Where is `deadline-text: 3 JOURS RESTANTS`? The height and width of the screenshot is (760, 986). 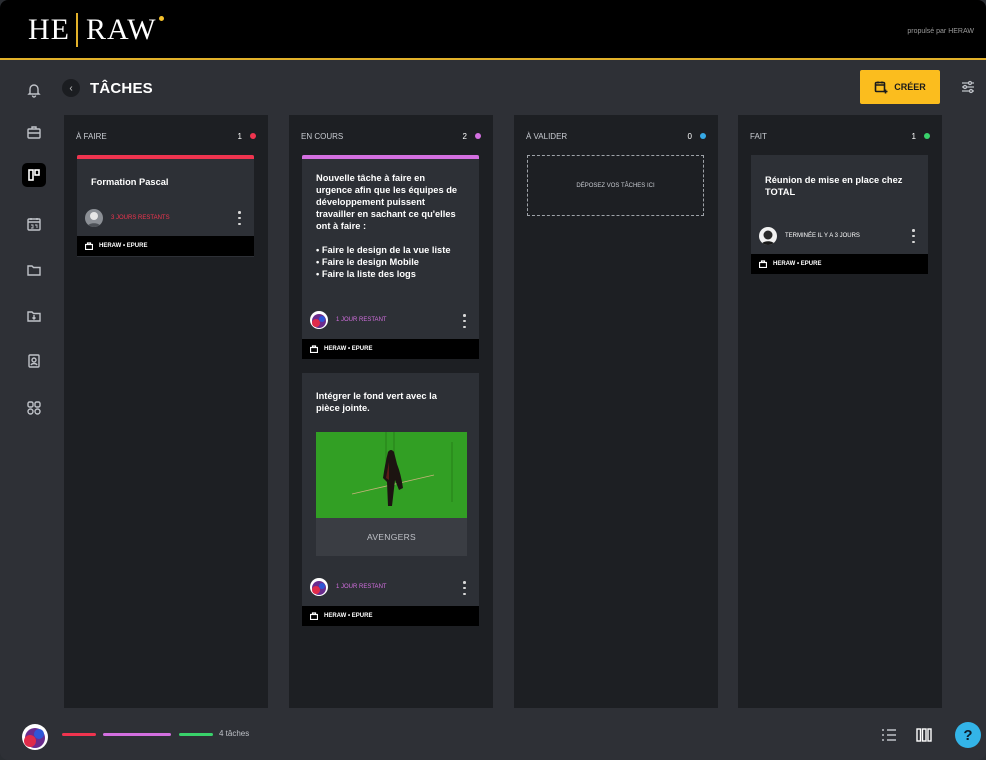
deadline-text: 3 JOURS RESTANTS is located at coordinates (140, 218).